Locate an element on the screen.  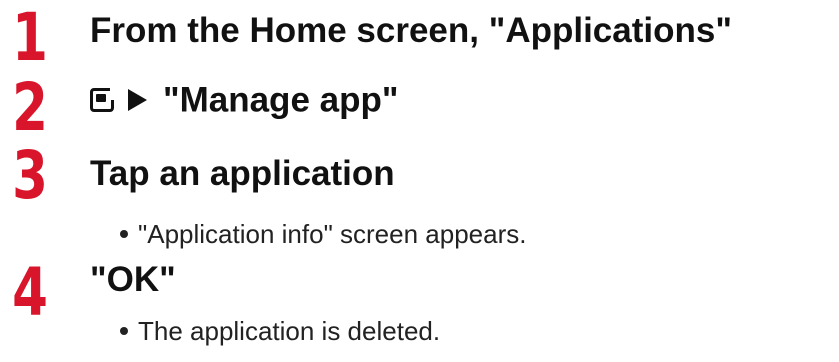
menu-icon is located at coordinates (102, 99).